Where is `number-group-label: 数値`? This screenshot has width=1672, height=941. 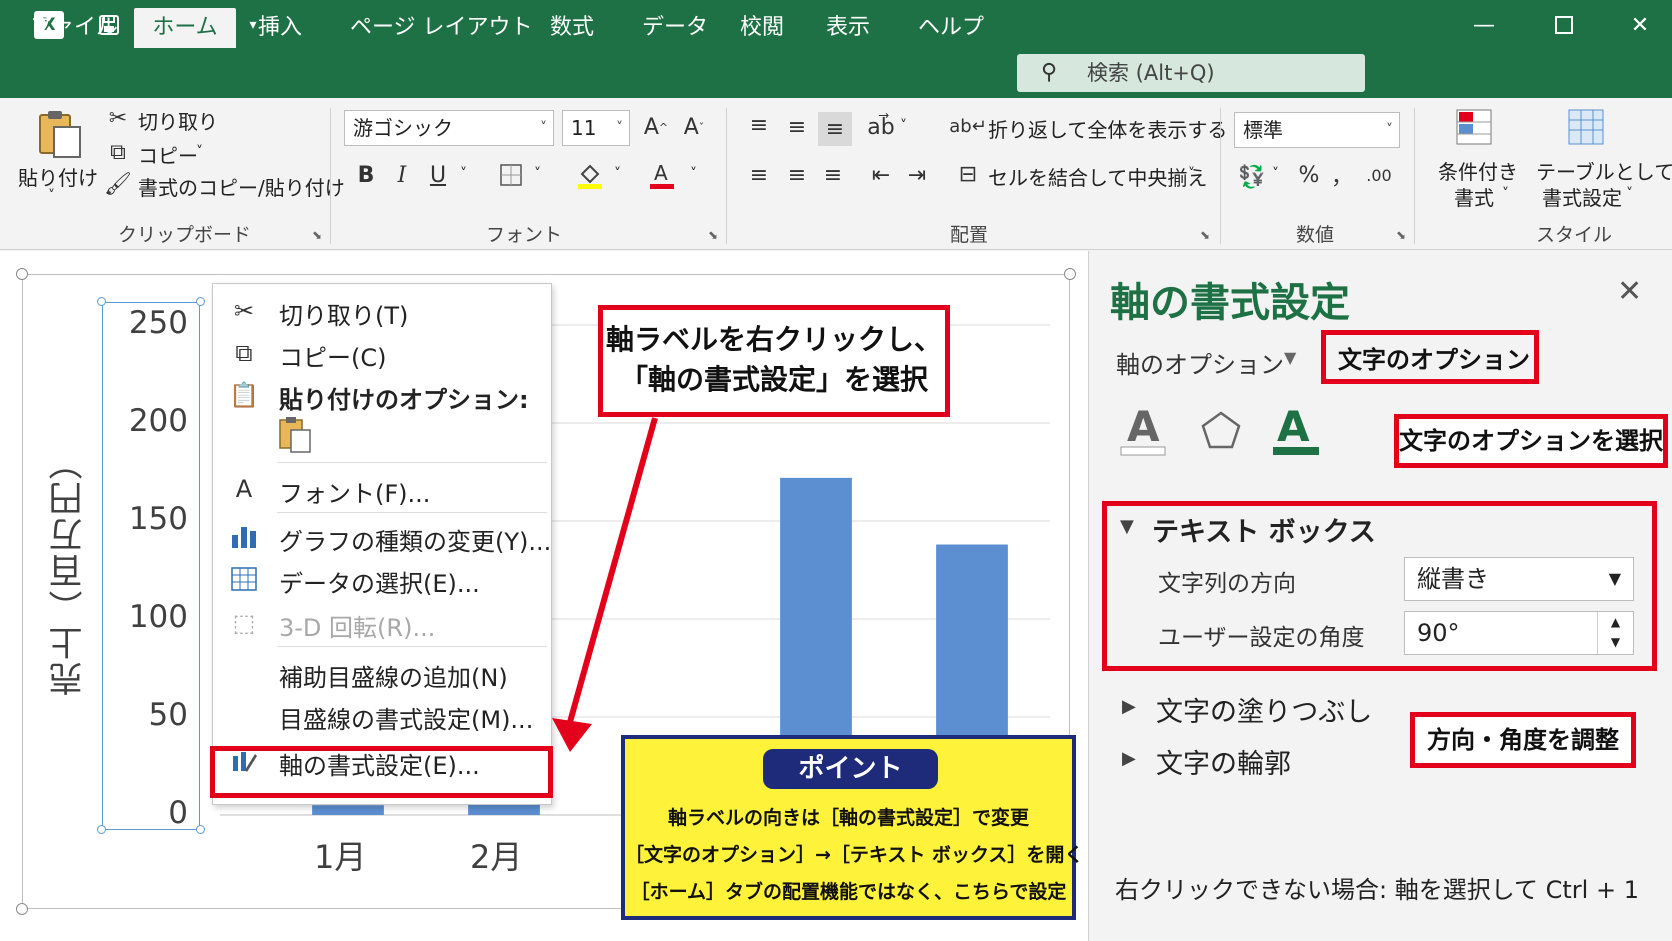
number-group-label: 数値 is located at coordinates (1315, 235).